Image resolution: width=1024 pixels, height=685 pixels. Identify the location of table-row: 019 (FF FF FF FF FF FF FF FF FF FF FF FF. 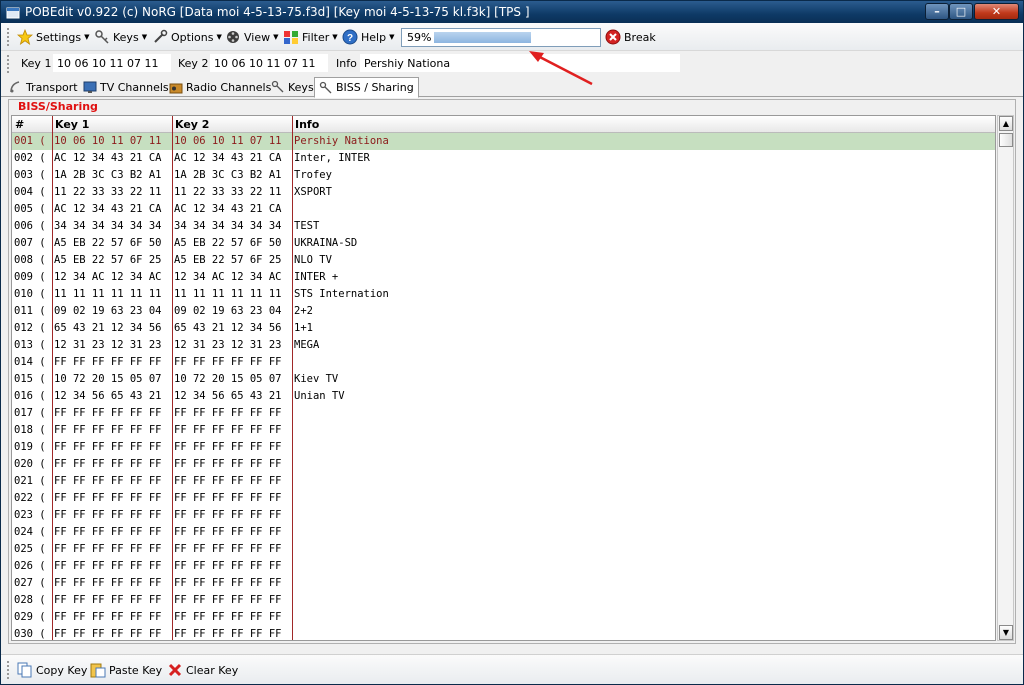
(503, 447).